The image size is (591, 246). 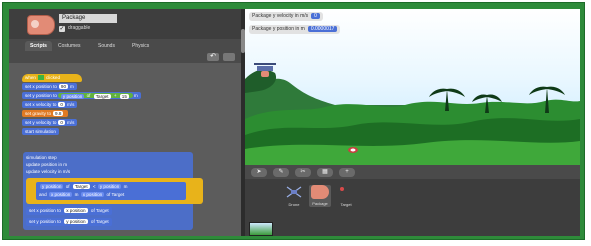 What do you see at coordinates (124, 96) in the screenshot?
I see `offset-input: 15` at bounding box center [124, 96].